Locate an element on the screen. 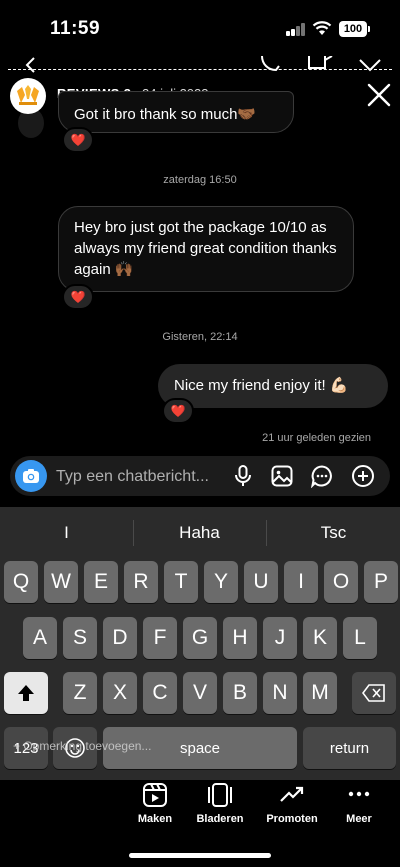  status-time: 11:59 is located at coordinates (75, 28).